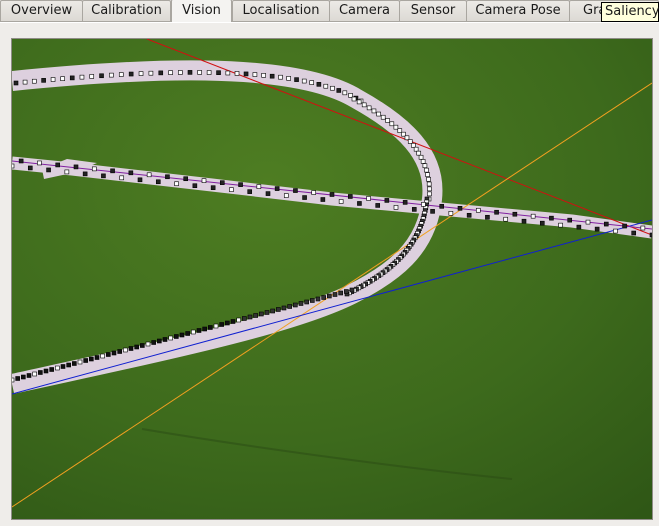 The image size is (659, 526). Describe the element at coordinates (41, 10) in the screenshot. I see `tab-overview: Overview` at that location.